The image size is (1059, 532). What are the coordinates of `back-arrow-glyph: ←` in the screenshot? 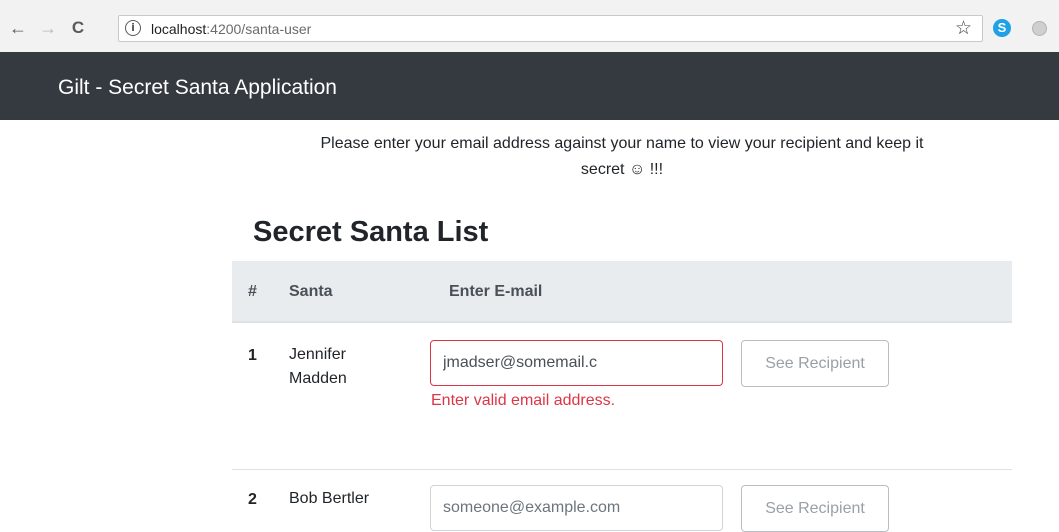 It's located at (18, 27).